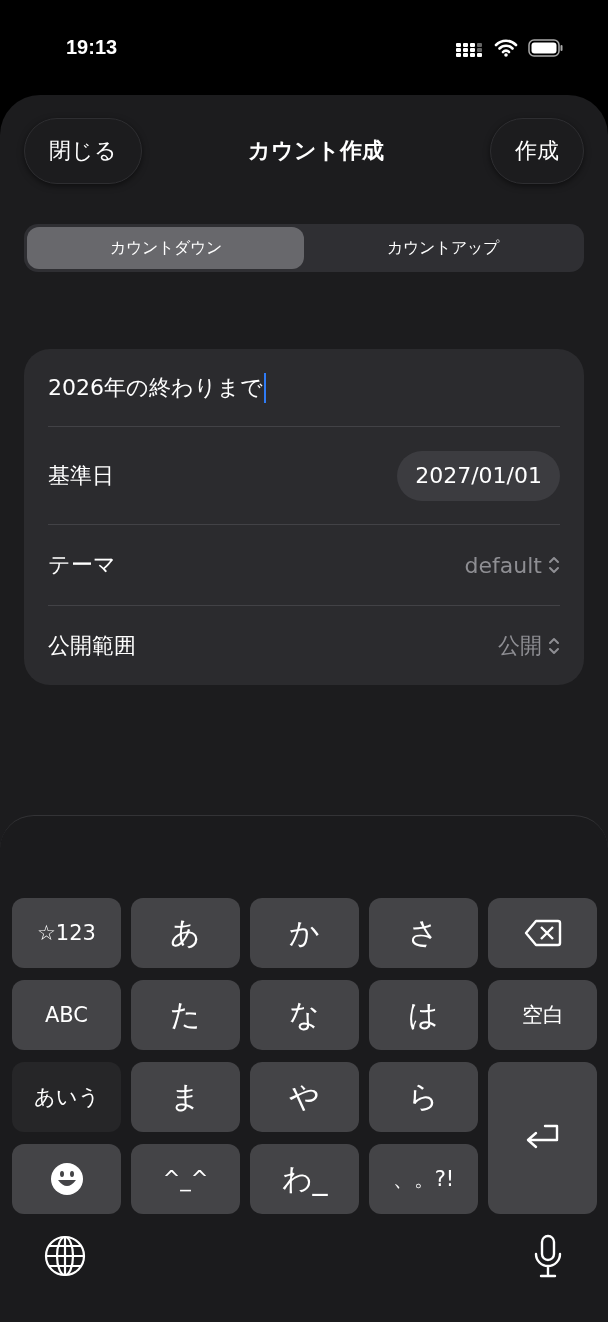 The width and height of the screenshot is (608, 1322). I want to click on row-label: 公開範囲, so click(92, 645).